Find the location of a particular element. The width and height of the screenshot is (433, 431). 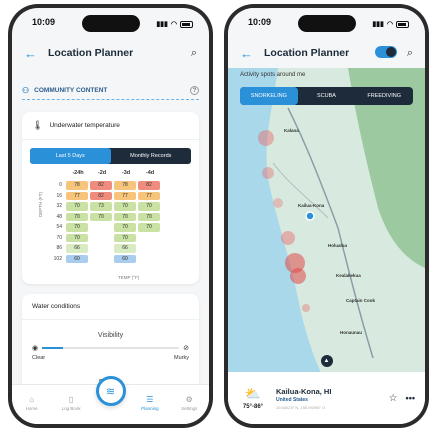

dynamic-island is located at coordinates (110, 23).